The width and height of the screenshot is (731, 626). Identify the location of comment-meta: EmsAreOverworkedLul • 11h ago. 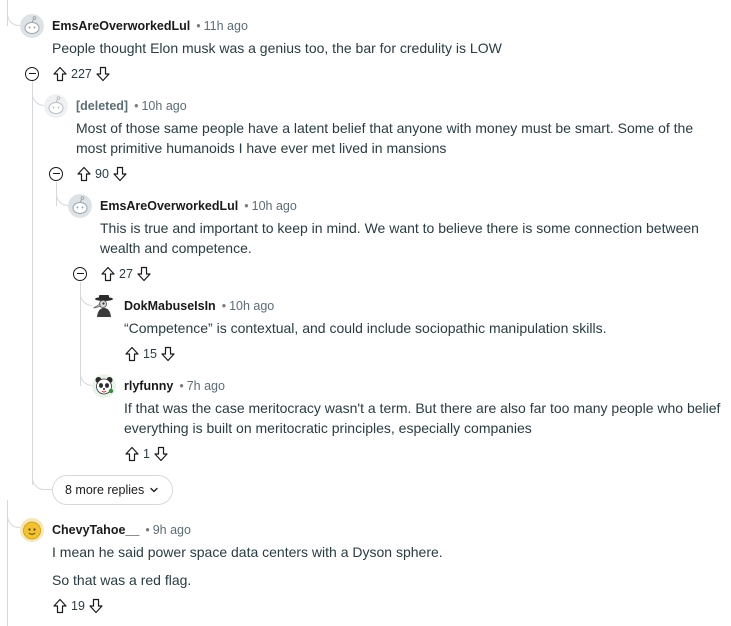
(150, 26).